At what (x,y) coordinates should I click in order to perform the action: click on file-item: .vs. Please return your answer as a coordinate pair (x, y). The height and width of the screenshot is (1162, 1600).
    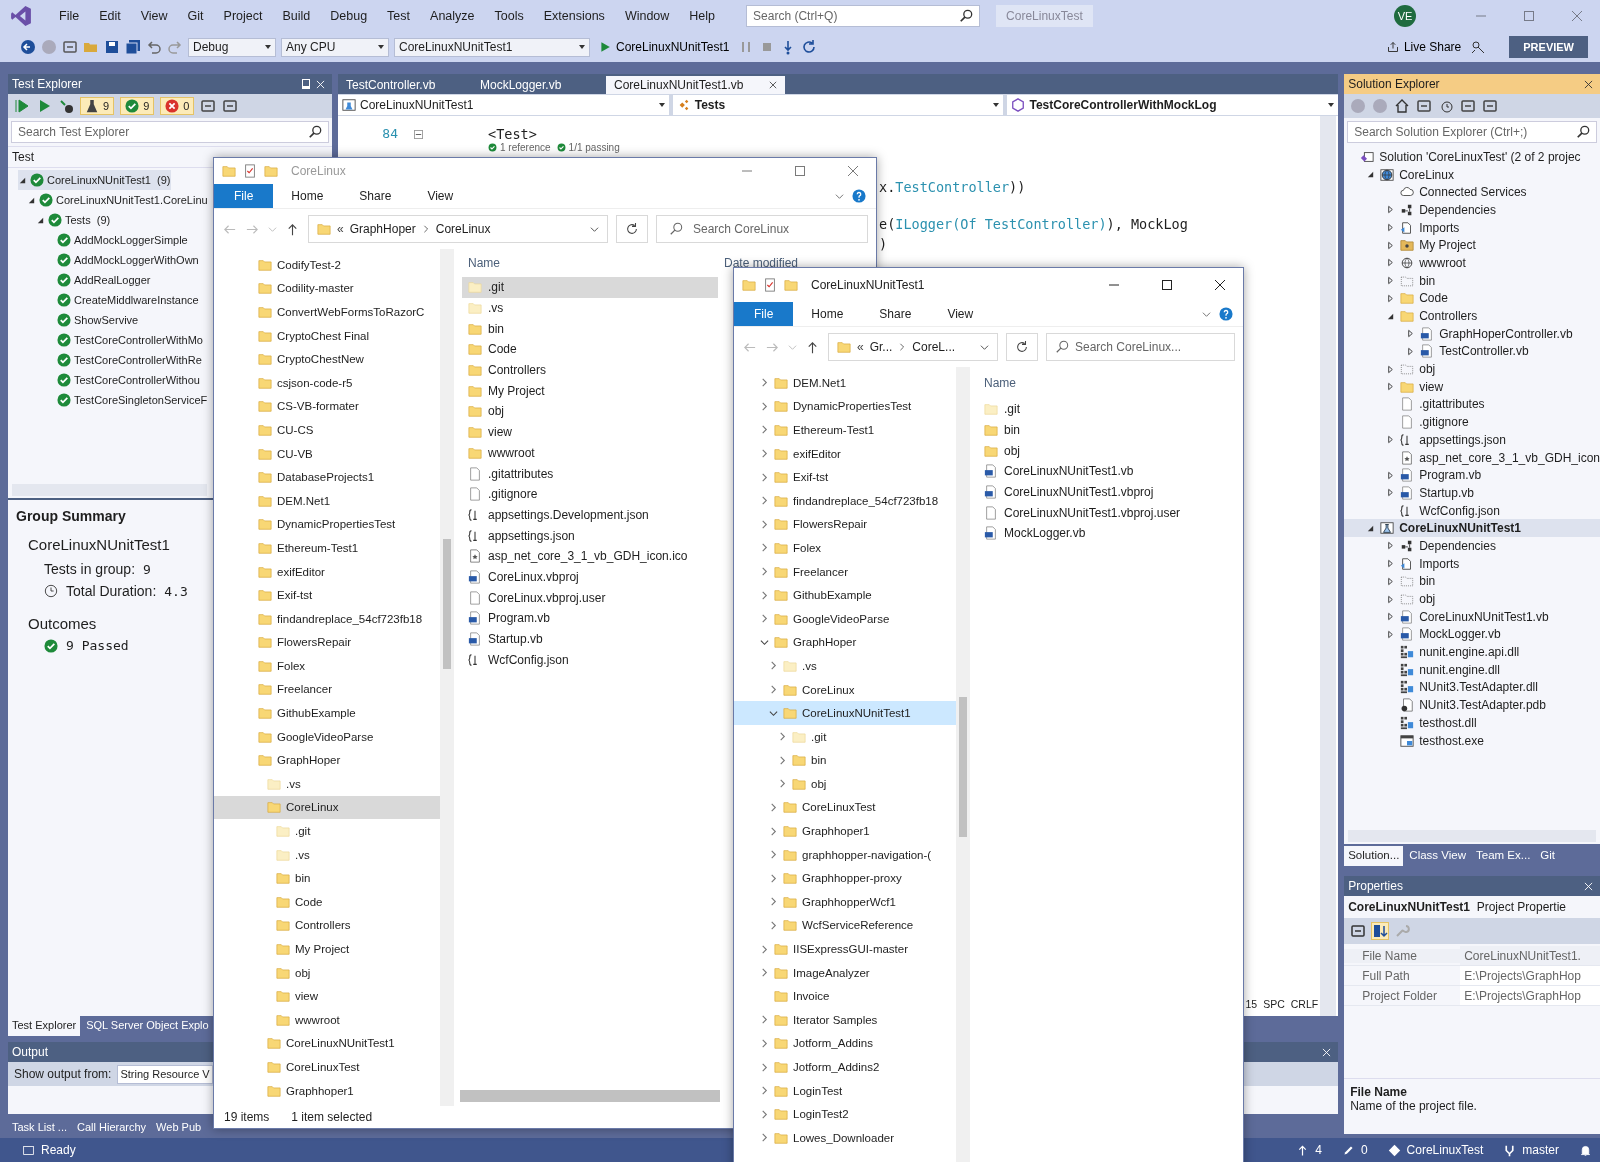
    Looking at the image, I should click on (590, 308).